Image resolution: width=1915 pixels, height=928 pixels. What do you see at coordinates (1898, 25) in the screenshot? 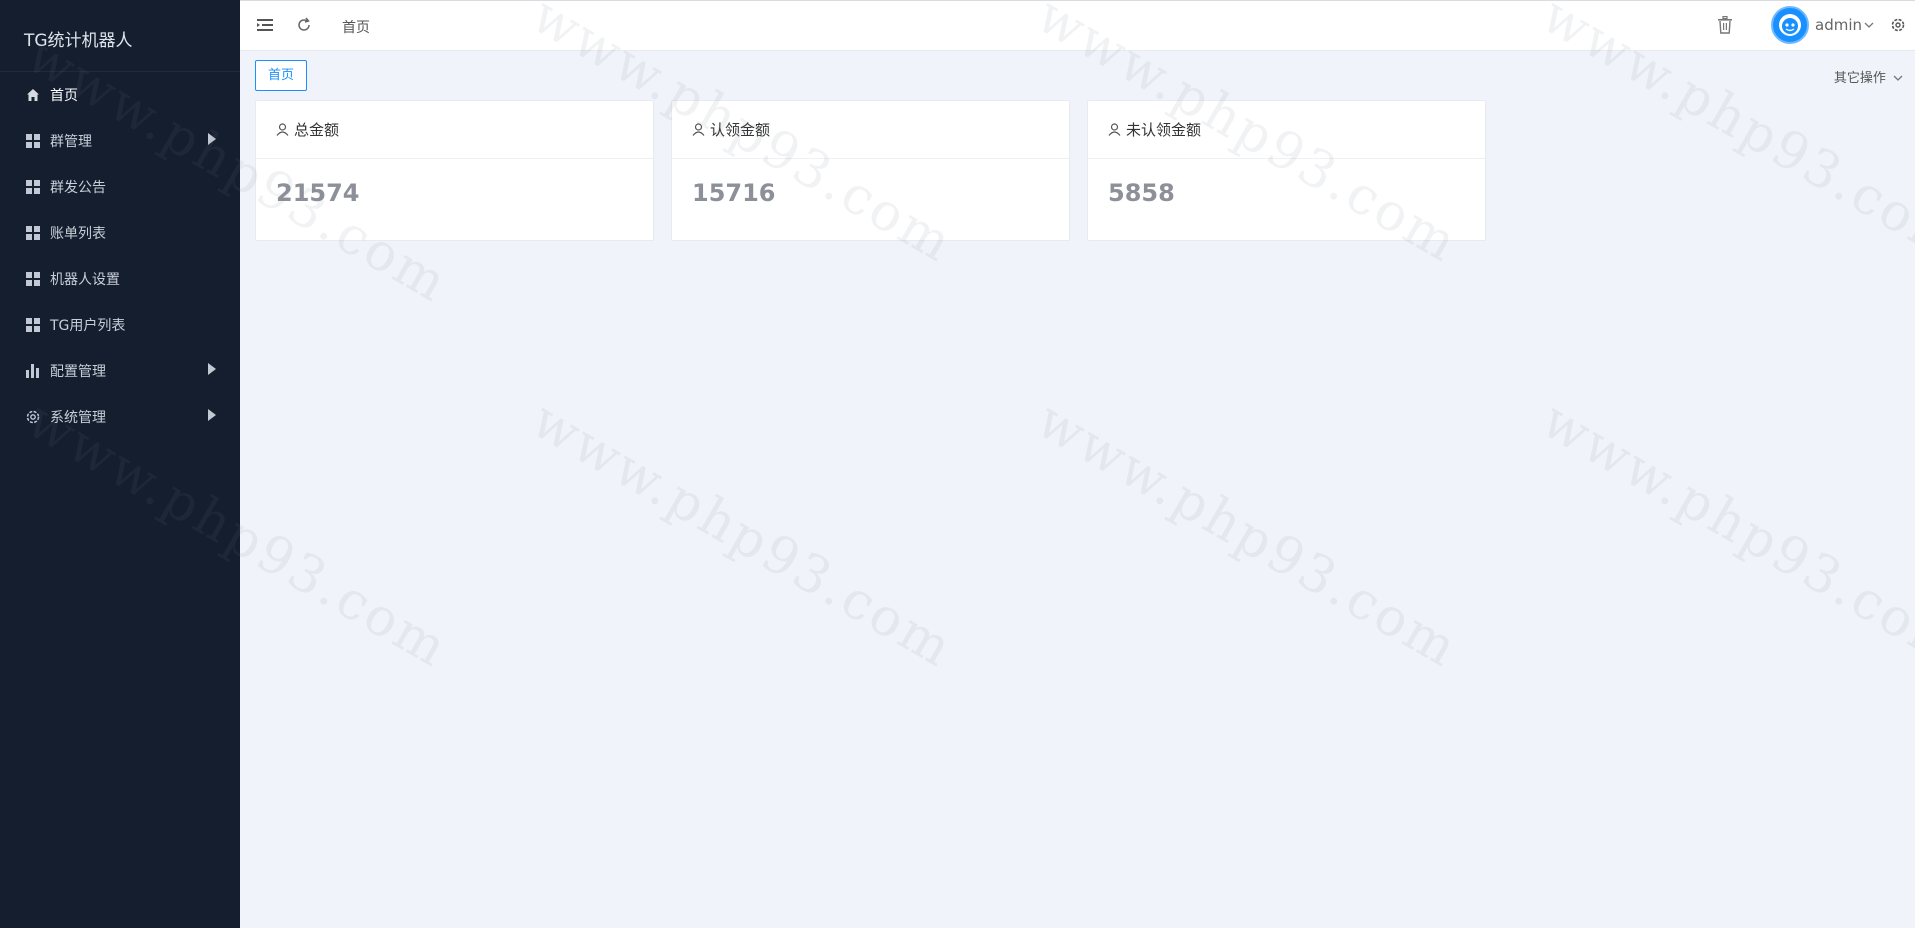
I see `settings-gear-icon` at bounding box center [1898, 25].